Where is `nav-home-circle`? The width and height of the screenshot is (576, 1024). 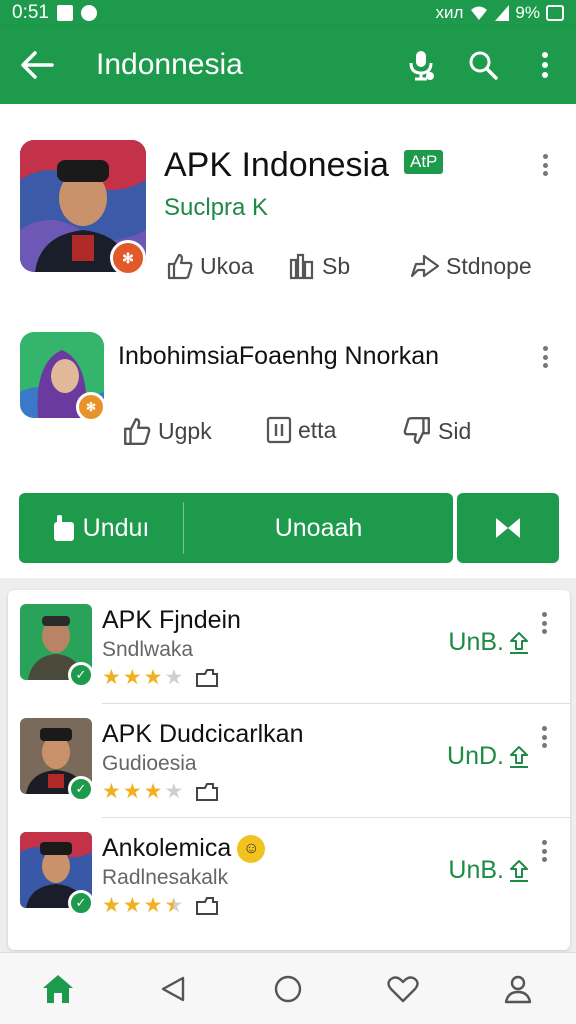 nav-home-circle is located at coordinates (287, 988).